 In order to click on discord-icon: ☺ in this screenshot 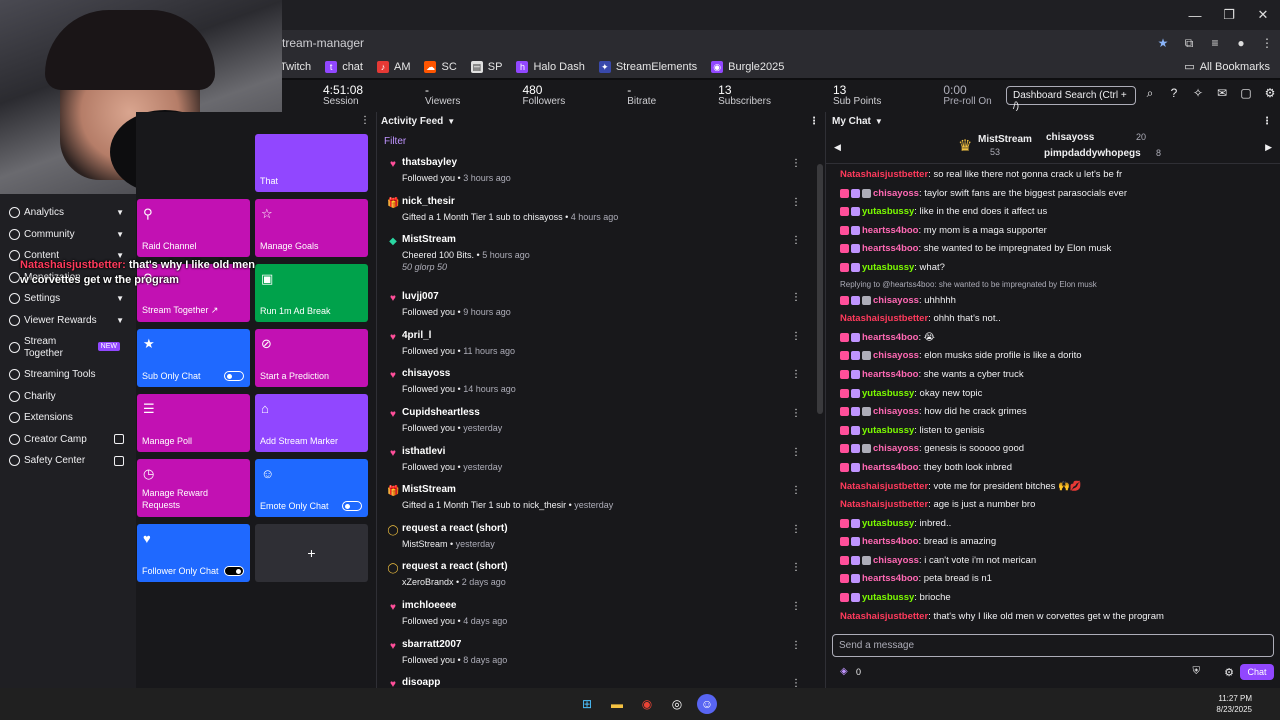, I will do `click(707, 704)`.